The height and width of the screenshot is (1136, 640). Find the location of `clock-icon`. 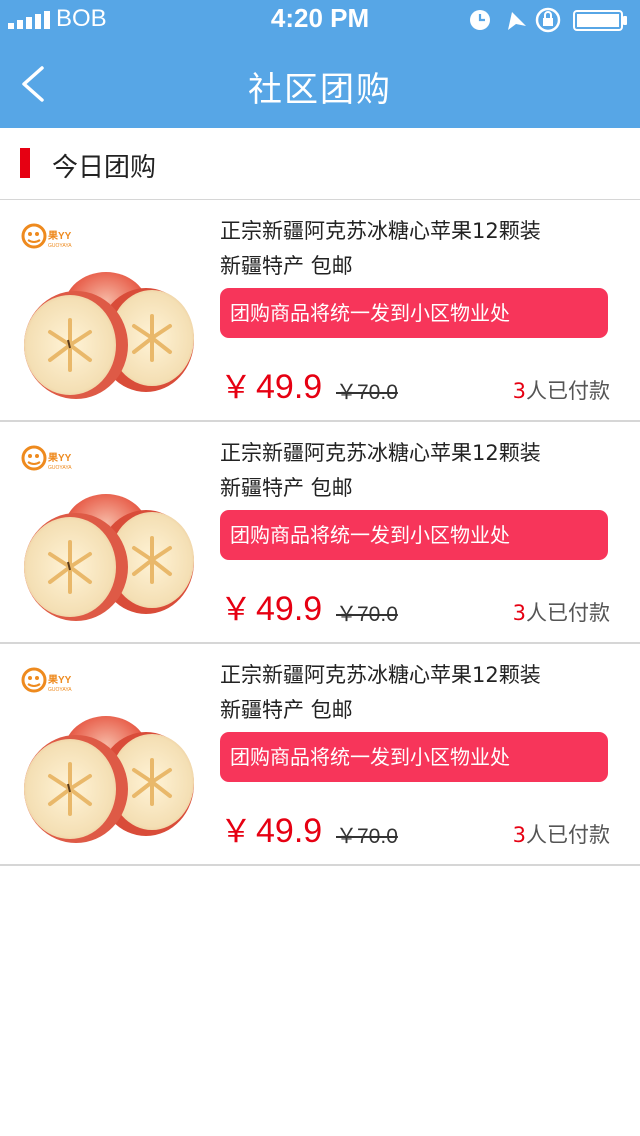

clock-icon is located at coordinates (480, 20).